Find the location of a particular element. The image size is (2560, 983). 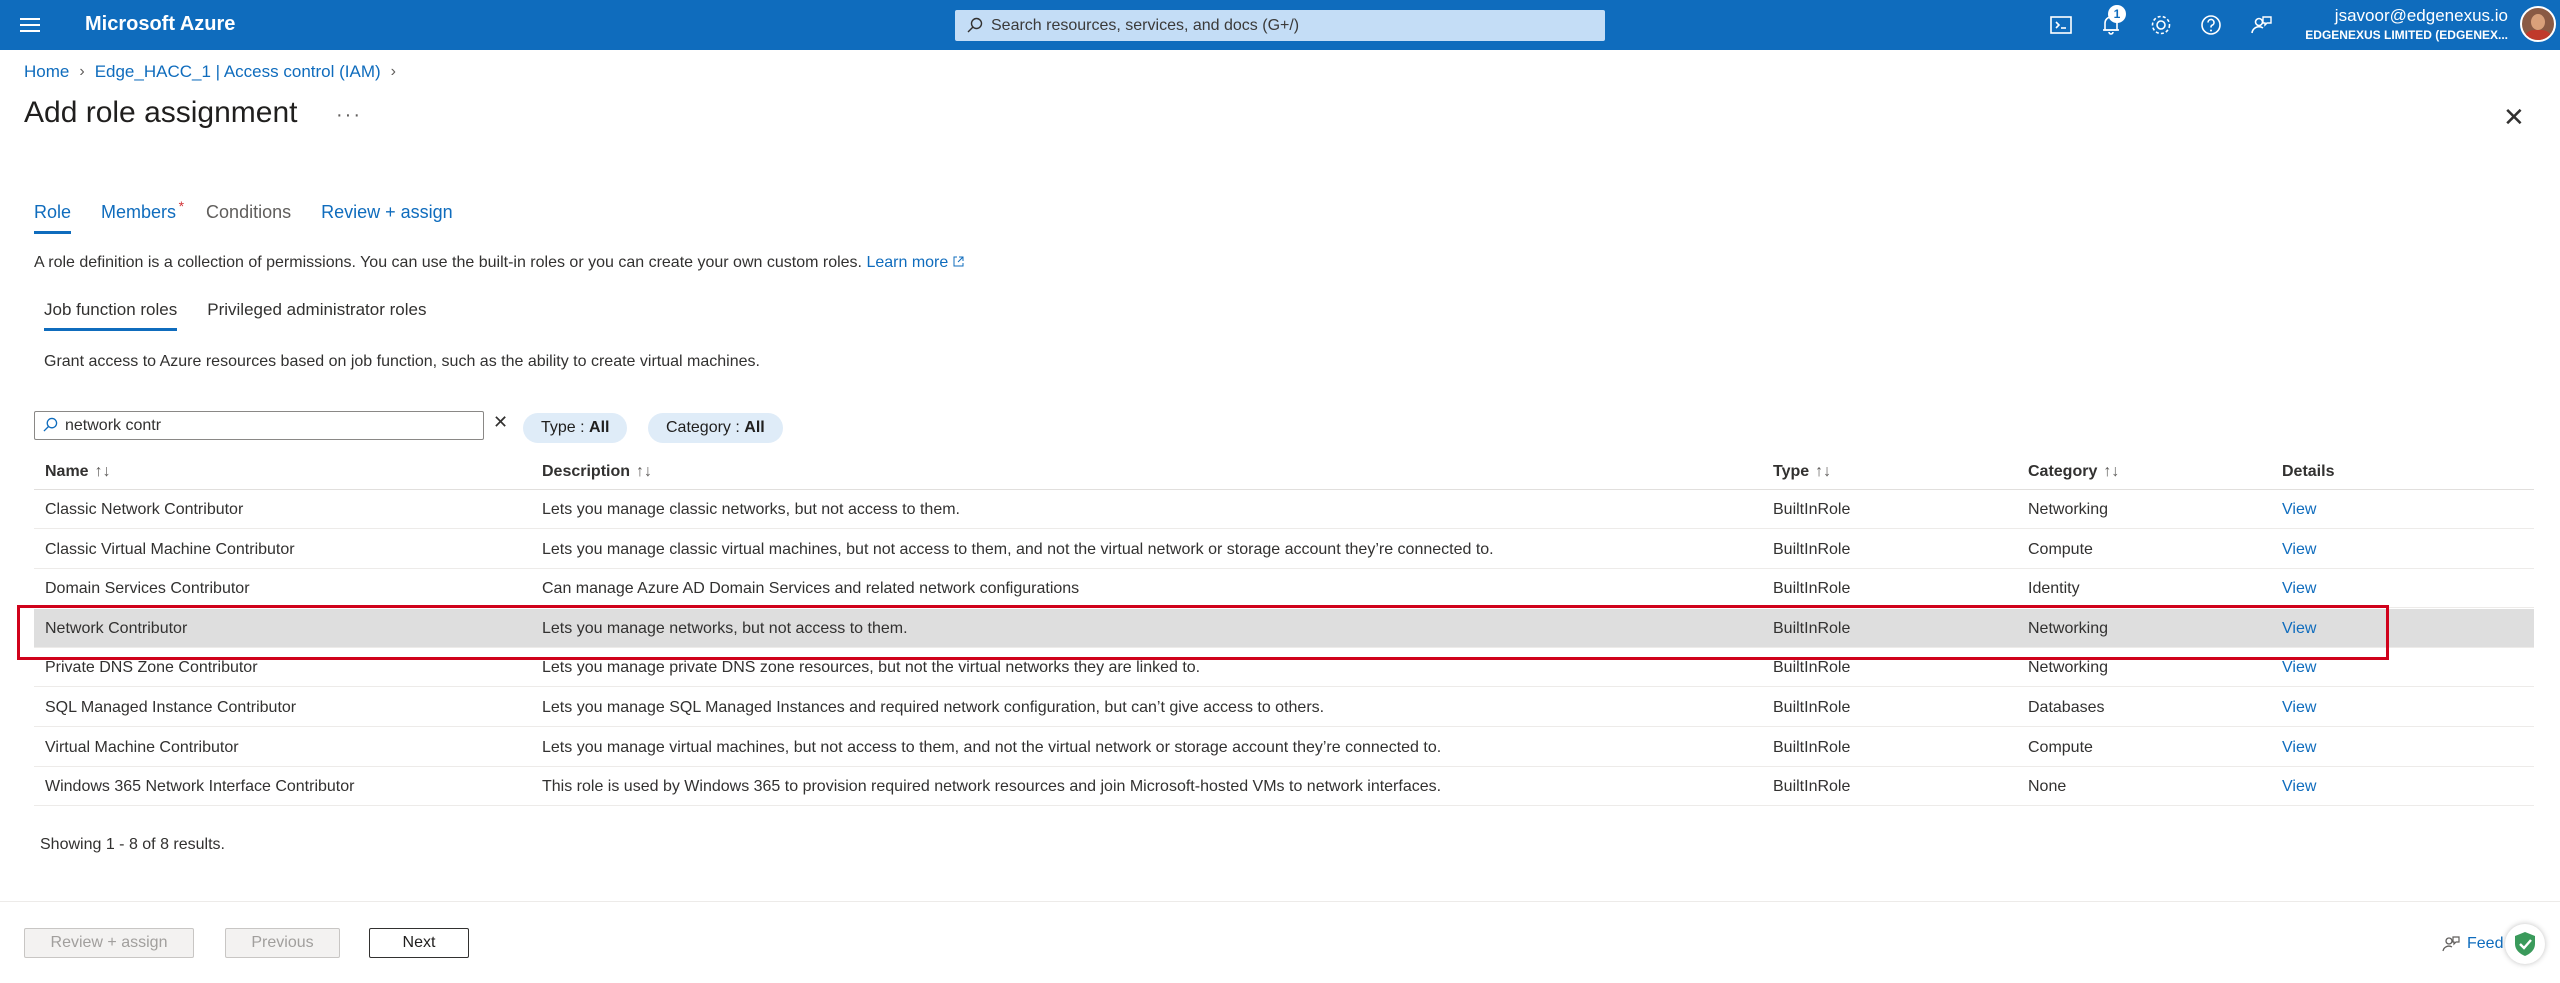

role-category-cell: None is located at coordinates (2047, 787).